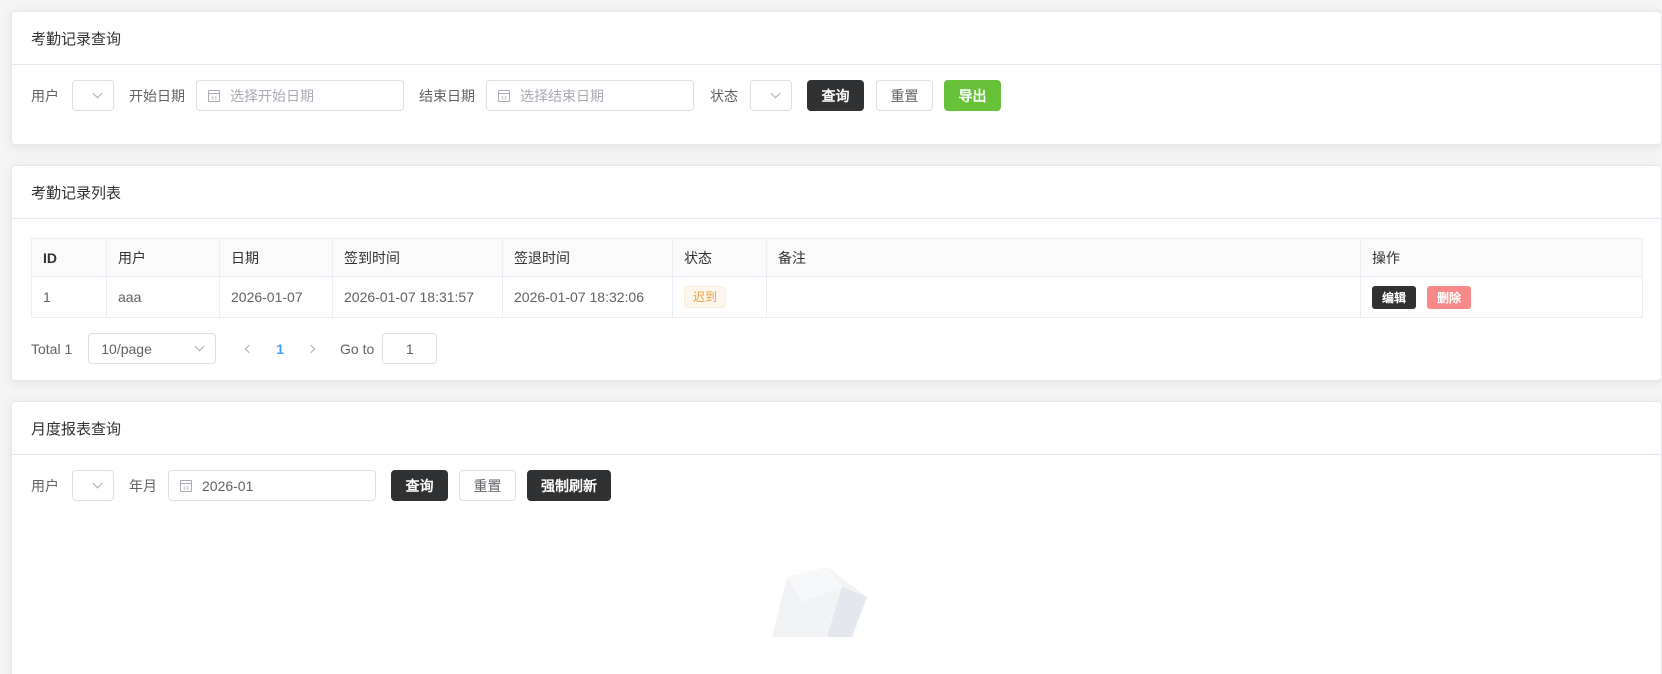 This screenshot has height=674, width=1662. What do you see at coordinates (587, 257) in the screenshot?
I see `col-checkout: 签退时间` at bounding box center [587, 257].